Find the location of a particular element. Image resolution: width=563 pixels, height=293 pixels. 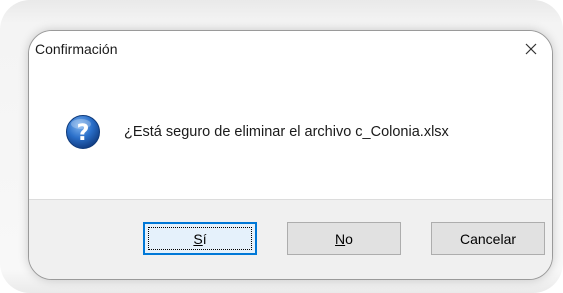

no-label-rest: o is located at coordinates (349, 238).